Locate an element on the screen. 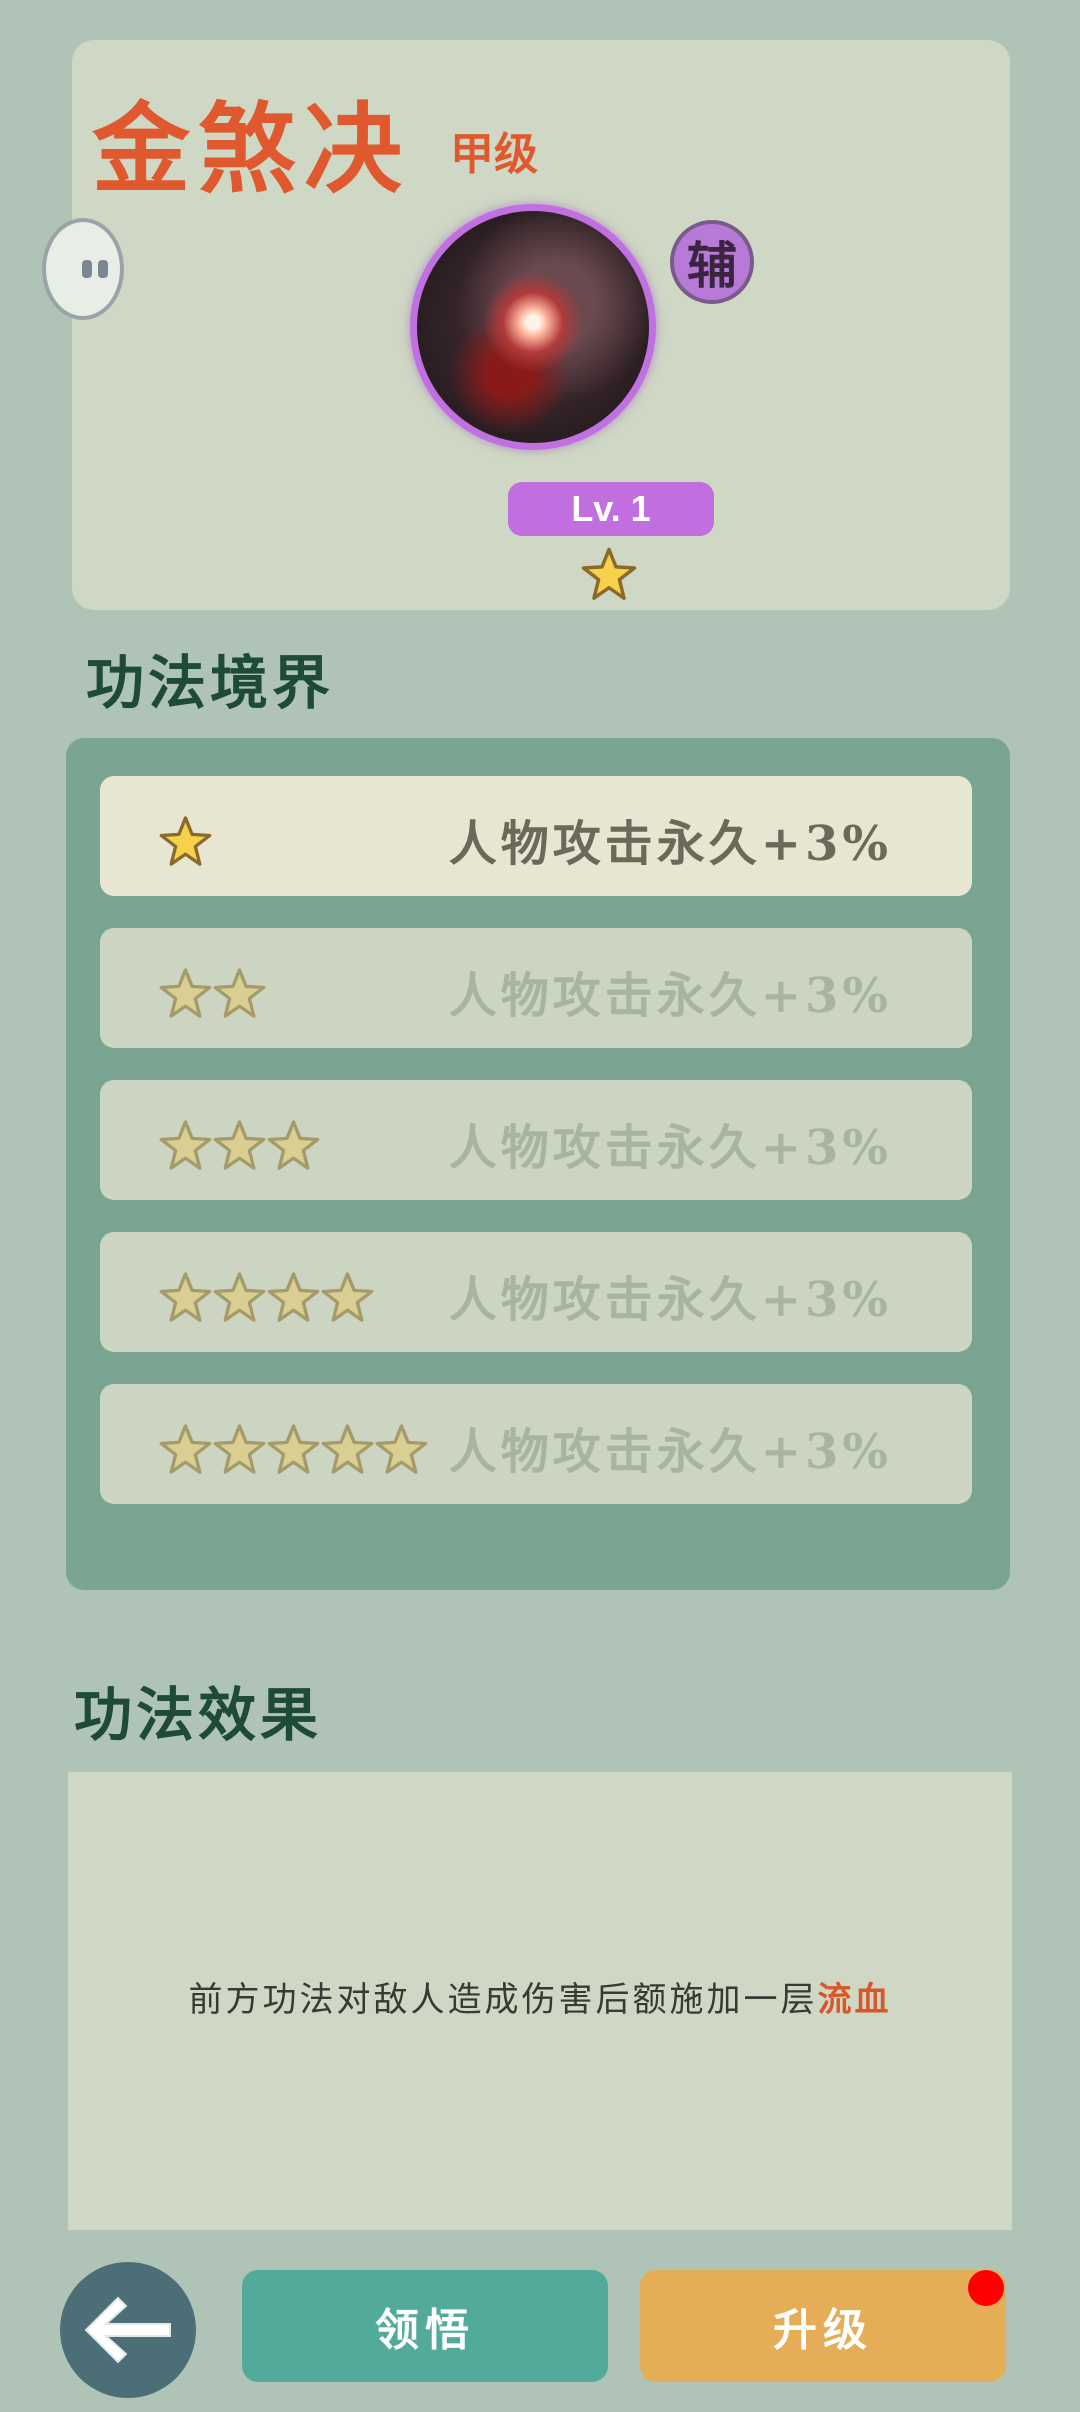  realm-row-5: 人物攻击永久+3% is located at coordinates (536, 1444).